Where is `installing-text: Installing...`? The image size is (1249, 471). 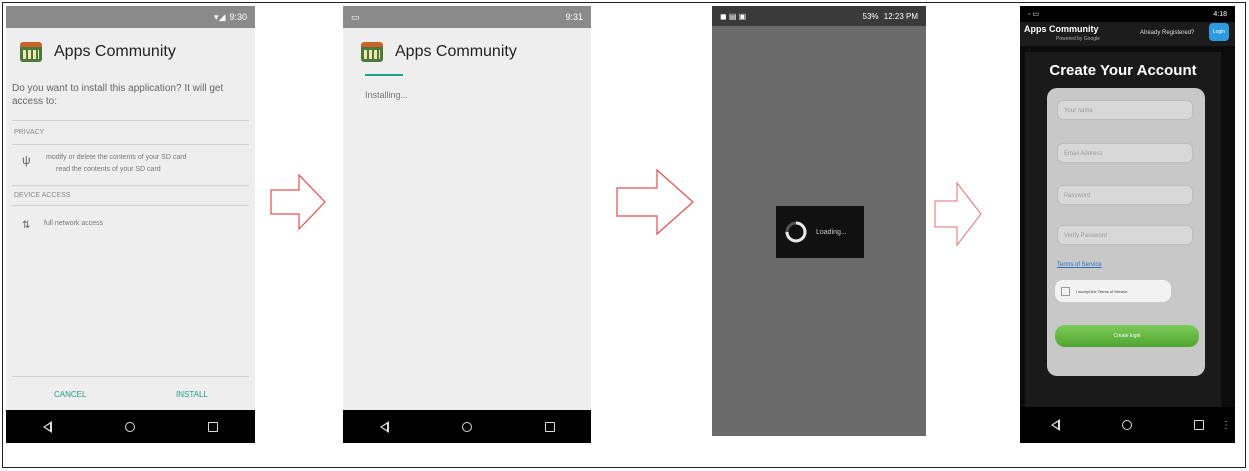
installing-text: Installing... is located at coordinates (387, 95).